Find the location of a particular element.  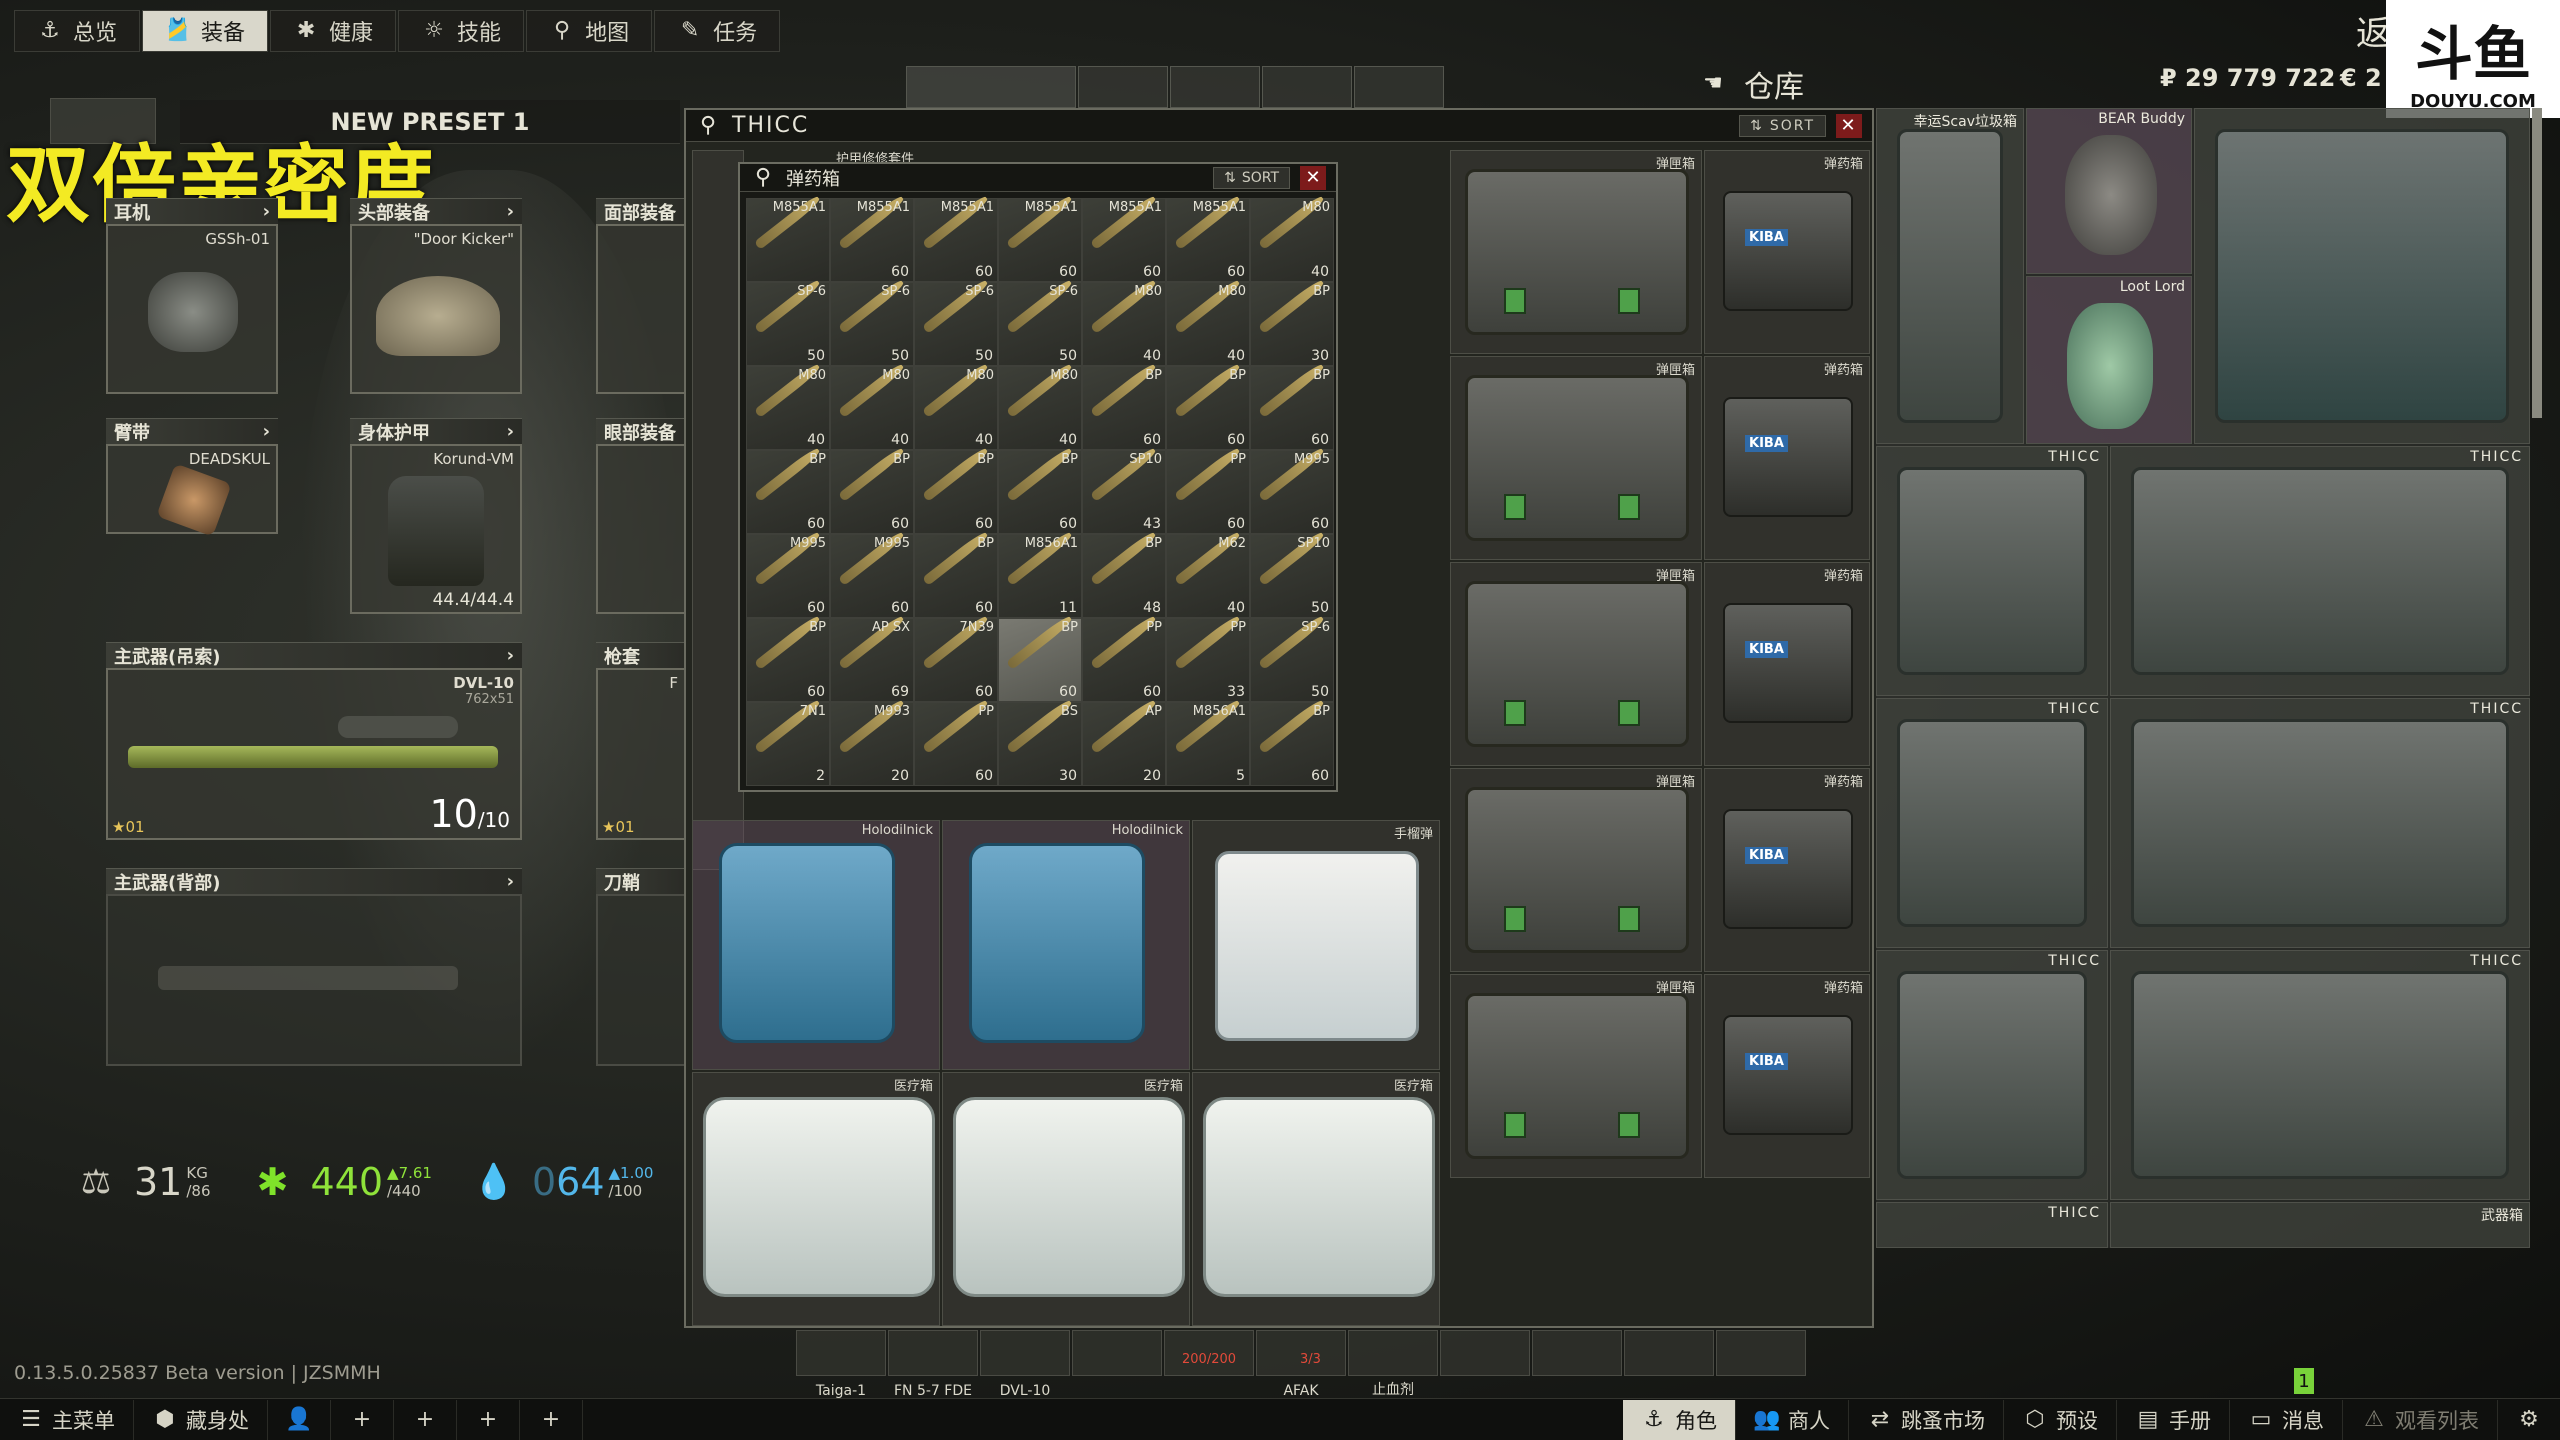

ammo-cell: M993 20 is located at coordinates (872, 742).